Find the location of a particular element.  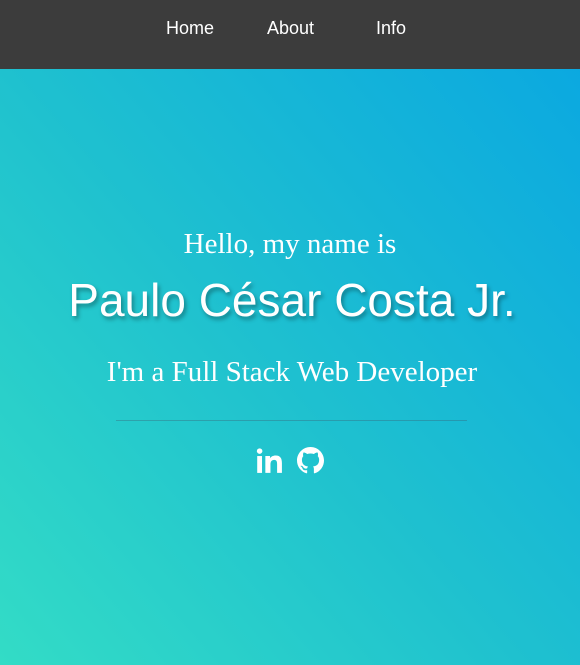

nav-link-info: Info is located at coordinates (391, 28).